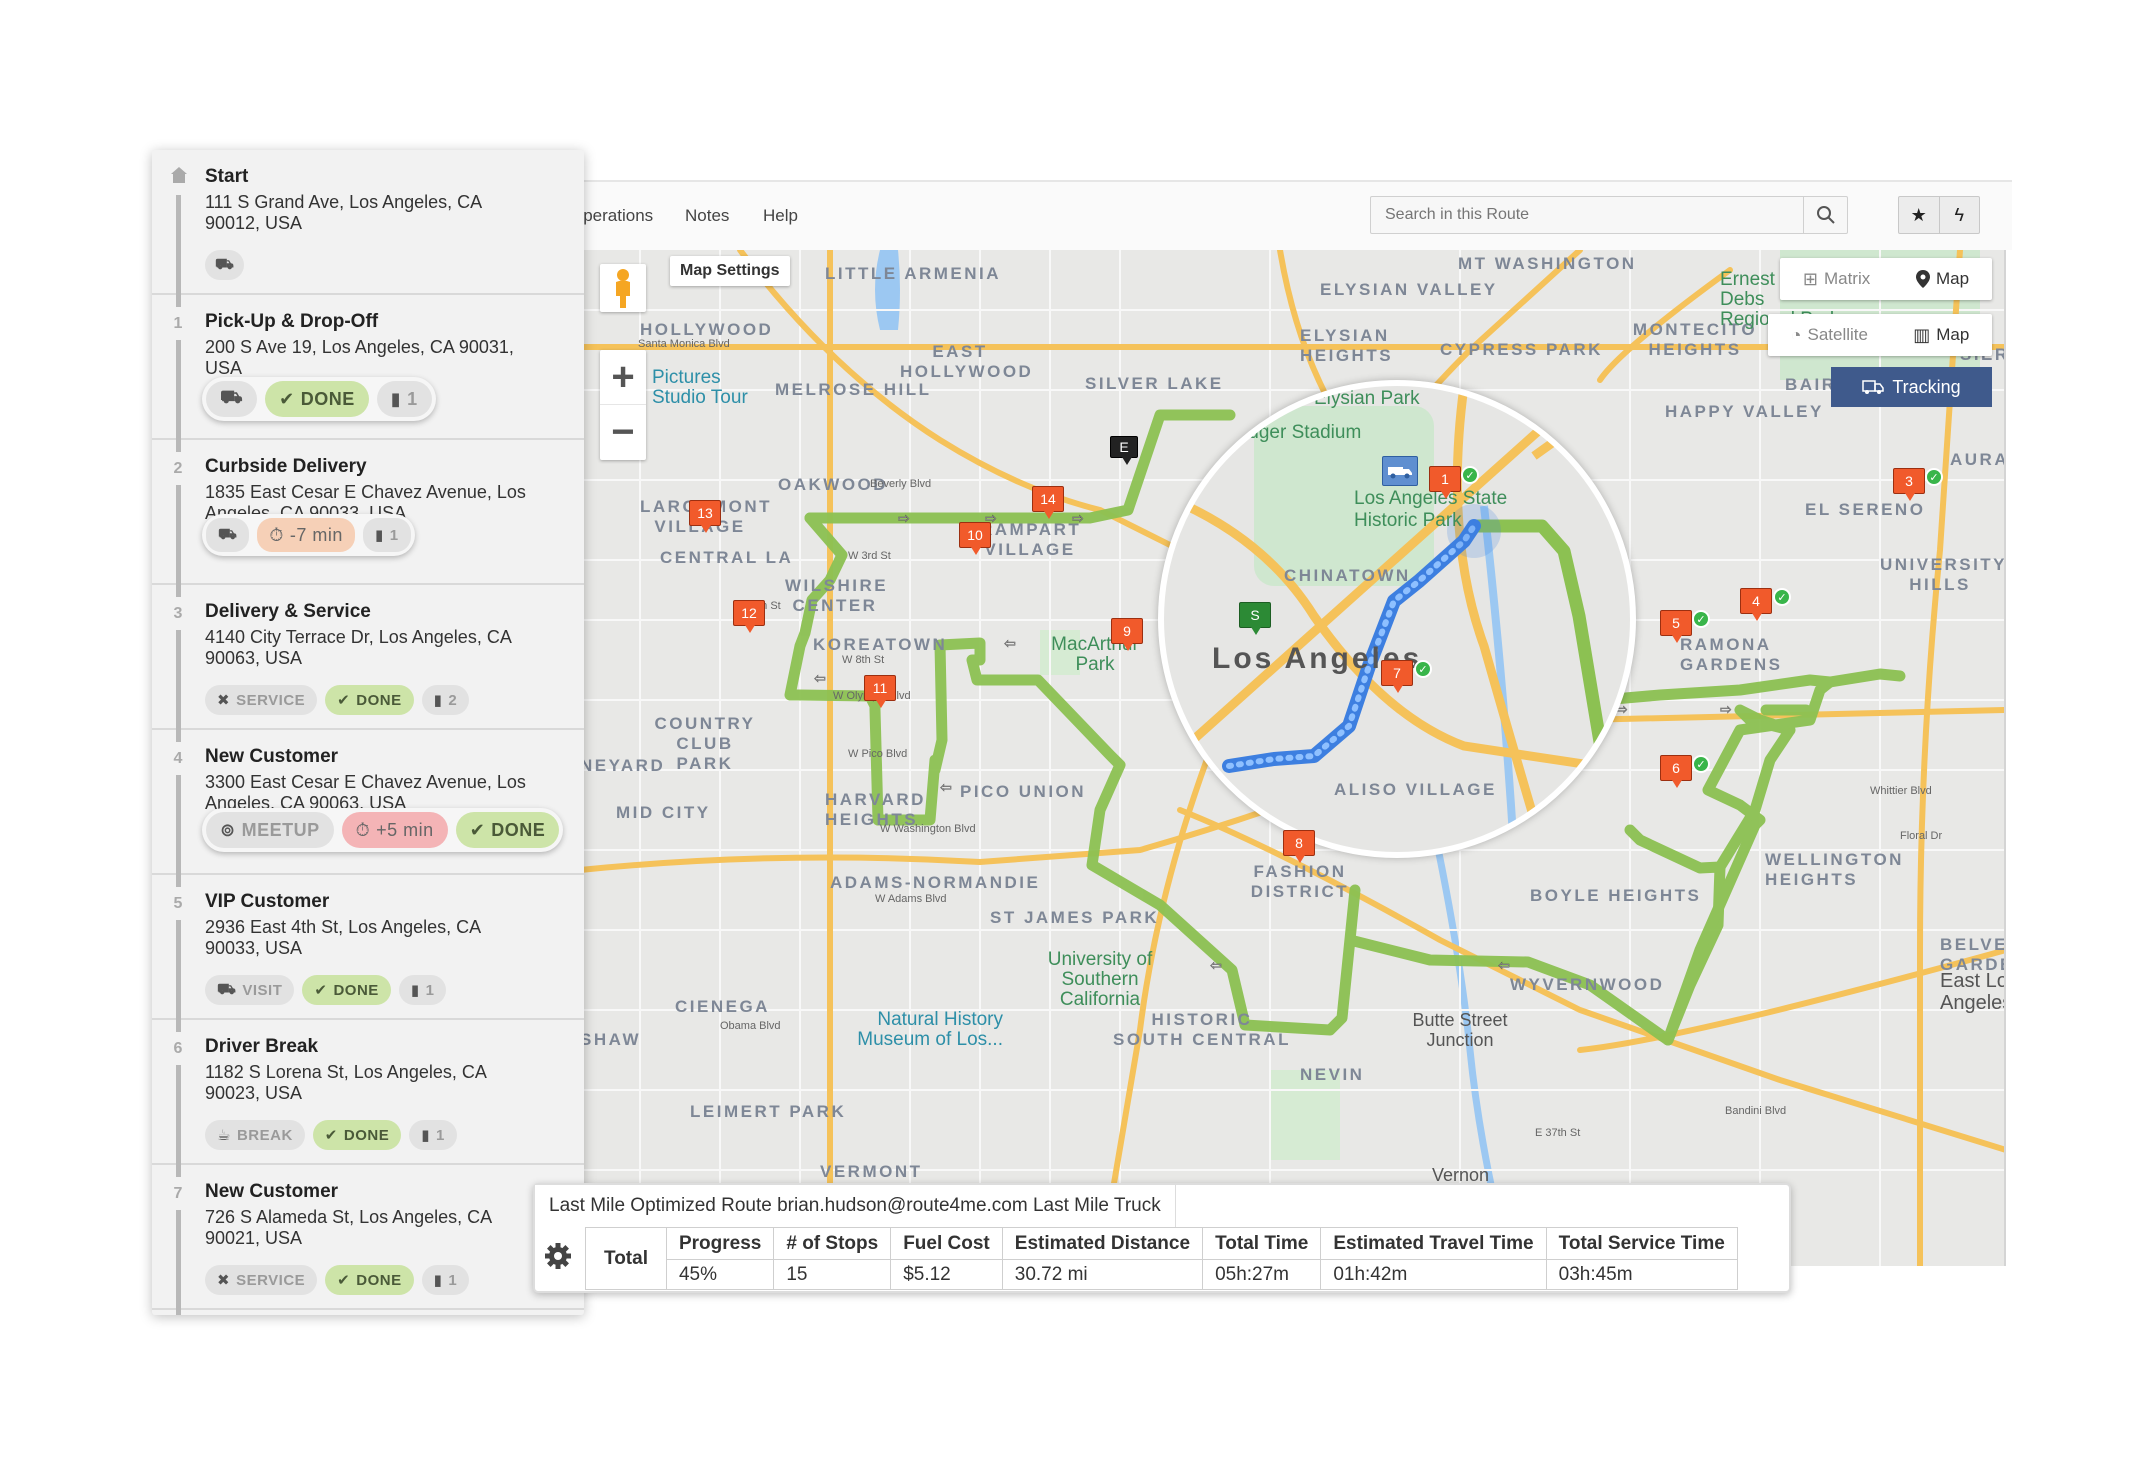 This screenshot has width=2156, height=1458. What do you see at coordinates (712, 388) in the screenshot?
I see `poi-label: Pictures Studio Tour` at bounding box center [712, 388].